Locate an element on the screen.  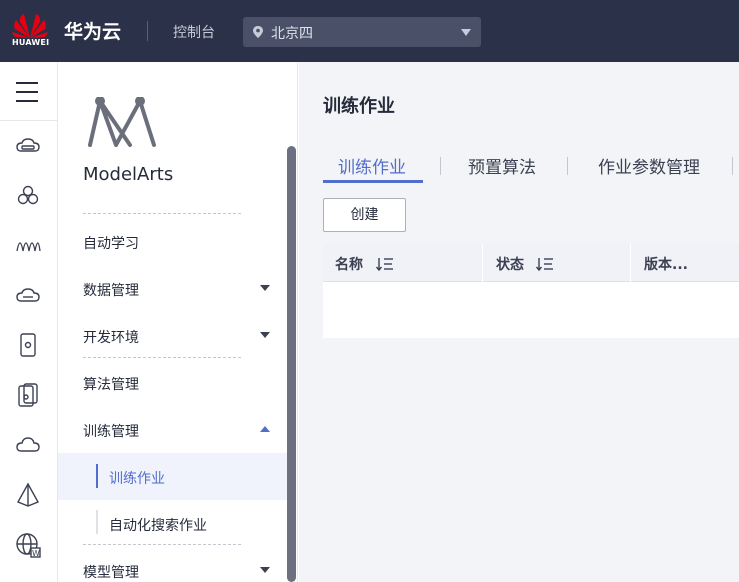
mobile-icon is located at coordinates (28, 345).